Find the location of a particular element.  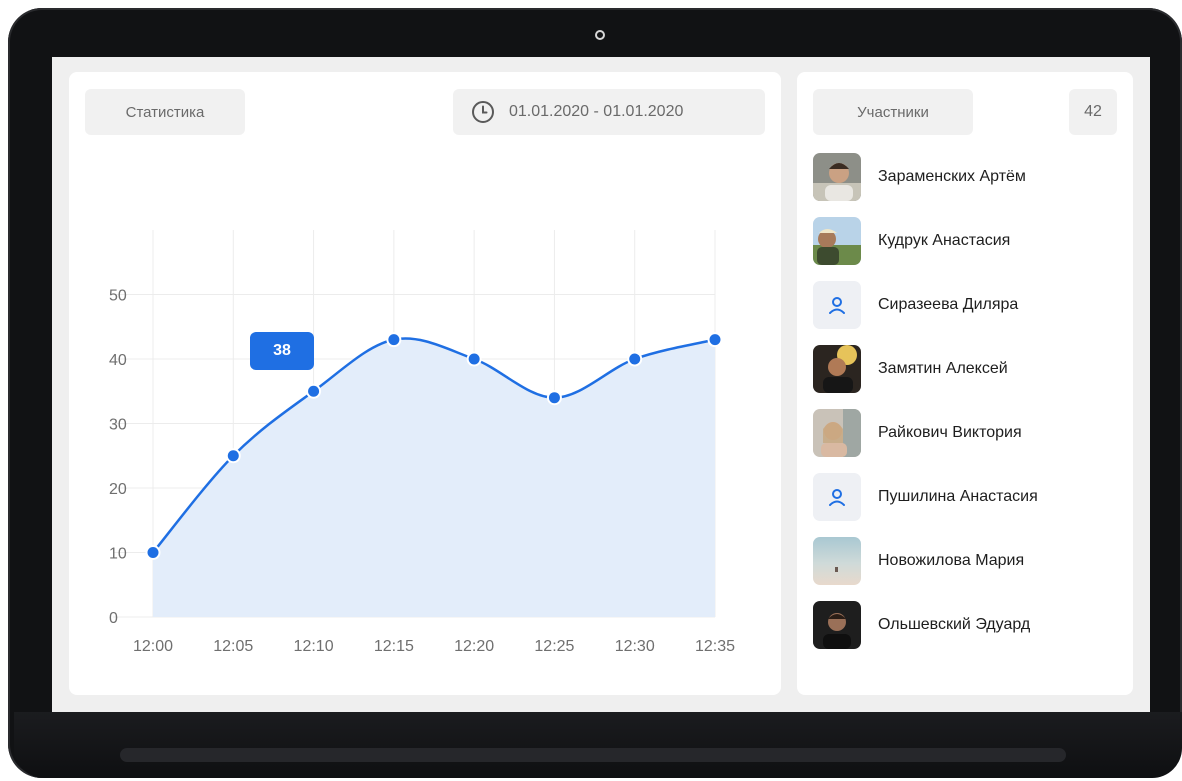

y-tick-label: 40 is located at coordinates (118, 360).